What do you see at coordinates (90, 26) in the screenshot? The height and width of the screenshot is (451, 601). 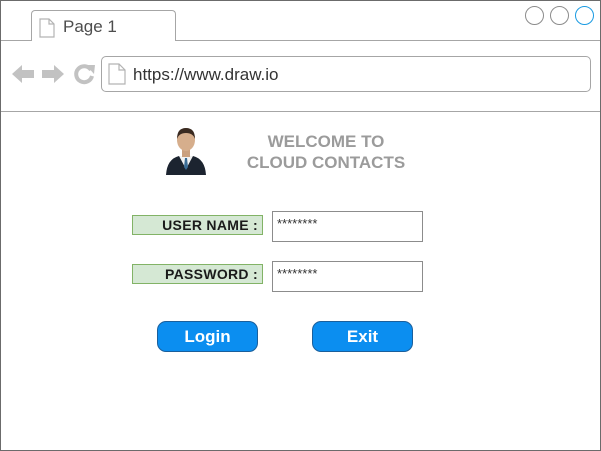 I see `tab-label: Page 1` at bounding box center [90, 26].